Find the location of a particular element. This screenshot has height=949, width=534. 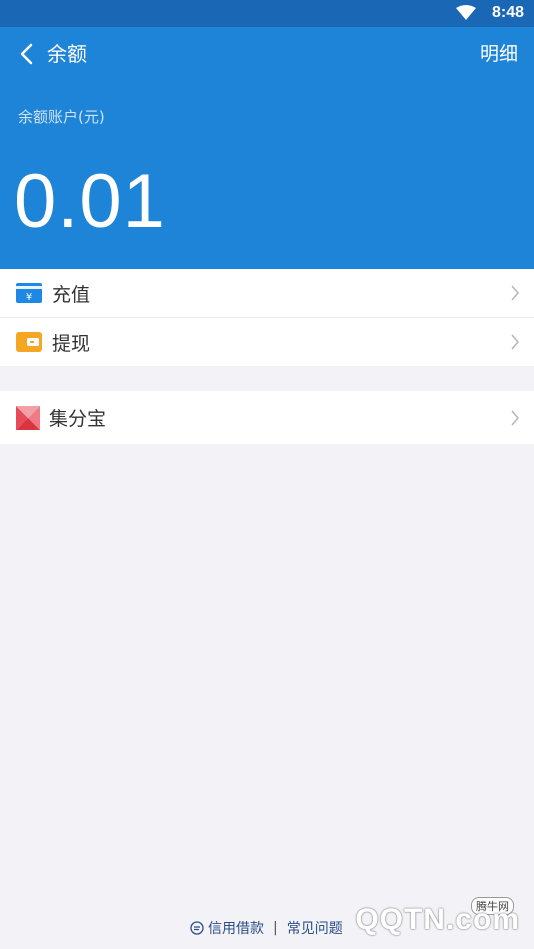

recharge-row: ¥ 充值 is located at coordinates (267, 293).